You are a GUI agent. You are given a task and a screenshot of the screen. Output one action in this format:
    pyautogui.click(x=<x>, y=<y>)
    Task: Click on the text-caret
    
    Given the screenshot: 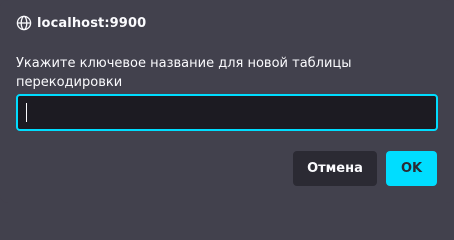 What is the action you would take?
    pyautogui.click(x=26, y=112)
    